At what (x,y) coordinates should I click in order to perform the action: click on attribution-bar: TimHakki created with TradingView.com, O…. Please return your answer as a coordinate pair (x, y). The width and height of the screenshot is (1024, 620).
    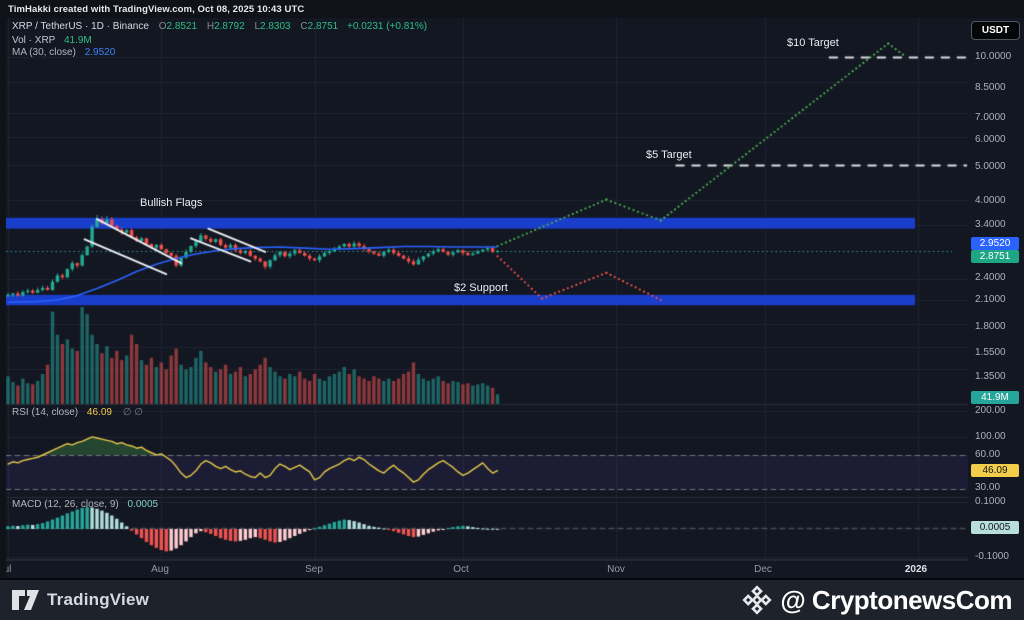
    Looking at the image, I should click on (512, 9).